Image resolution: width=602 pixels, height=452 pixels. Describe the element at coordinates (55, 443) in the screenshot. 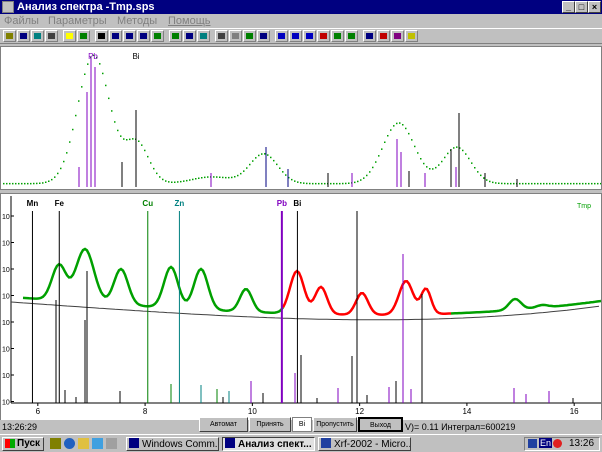

I see `quick-launch-icon` at that location.